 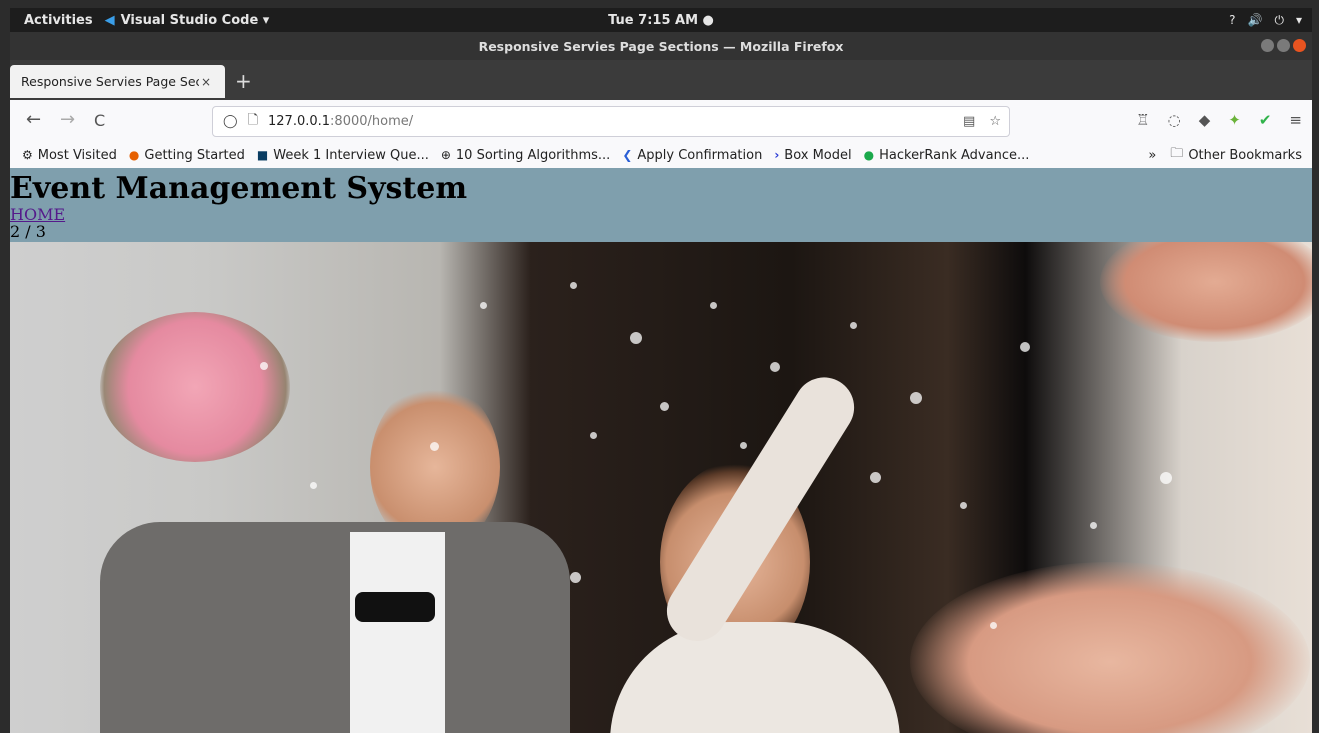 I want to click on bookmark-apply: ❮ Apply Confirmation, so click(x=692, y=155).